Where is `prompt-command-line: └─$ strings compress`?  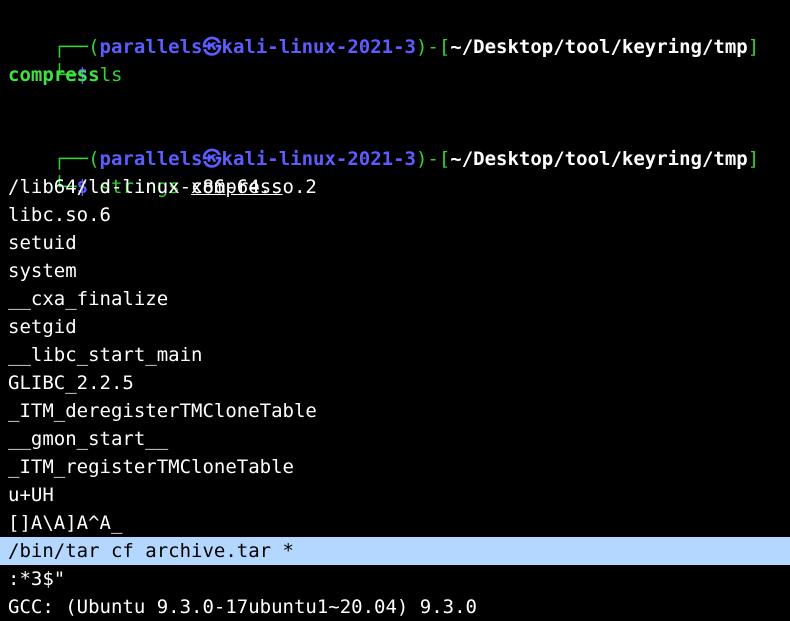
prompt-command-line: └─$ strings compress is located at coordinates (145, 171).